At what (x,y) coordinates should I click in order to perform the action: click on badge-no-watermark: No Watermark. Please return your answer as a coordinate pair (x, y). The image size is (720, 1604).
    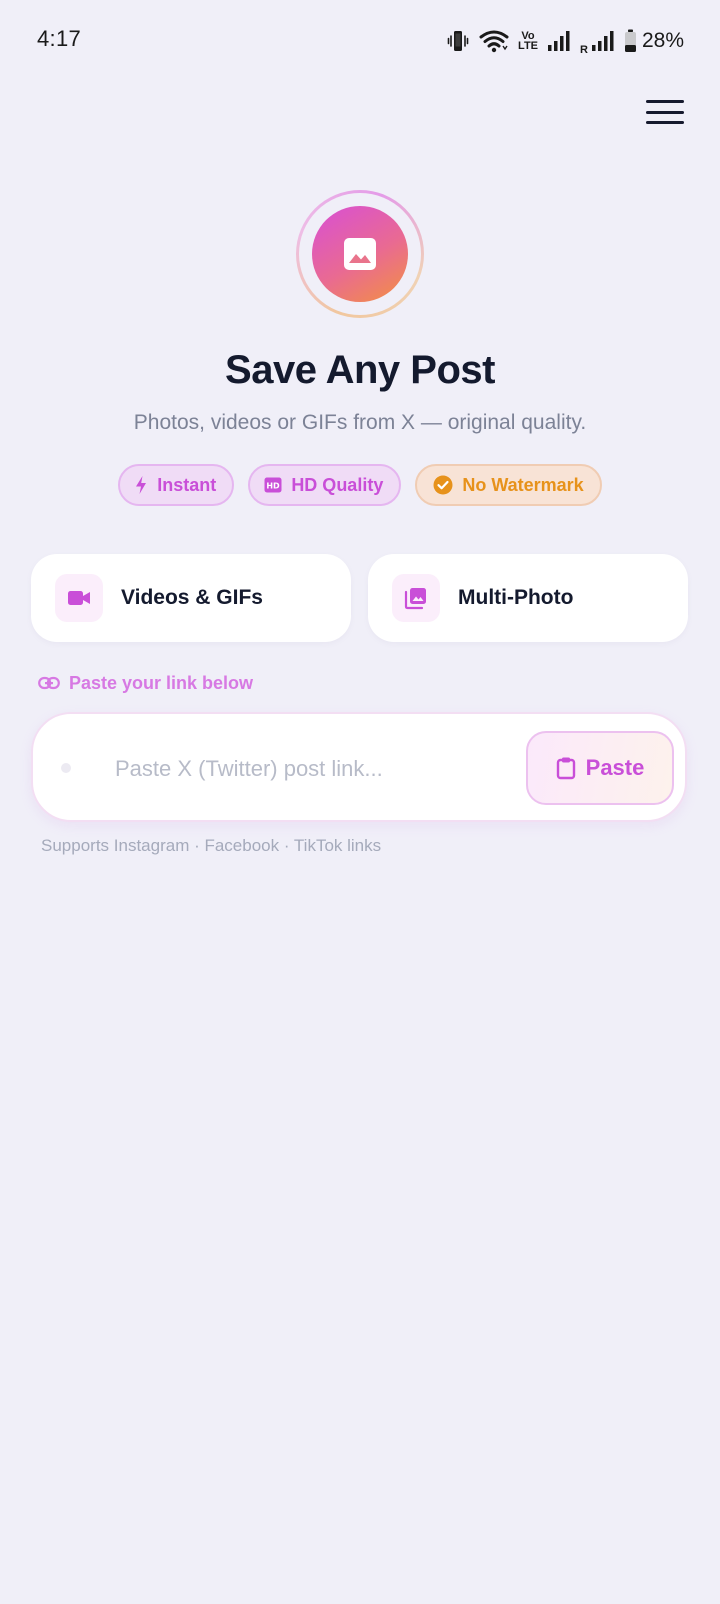
    Looking at the image, I should click on (508, 485).